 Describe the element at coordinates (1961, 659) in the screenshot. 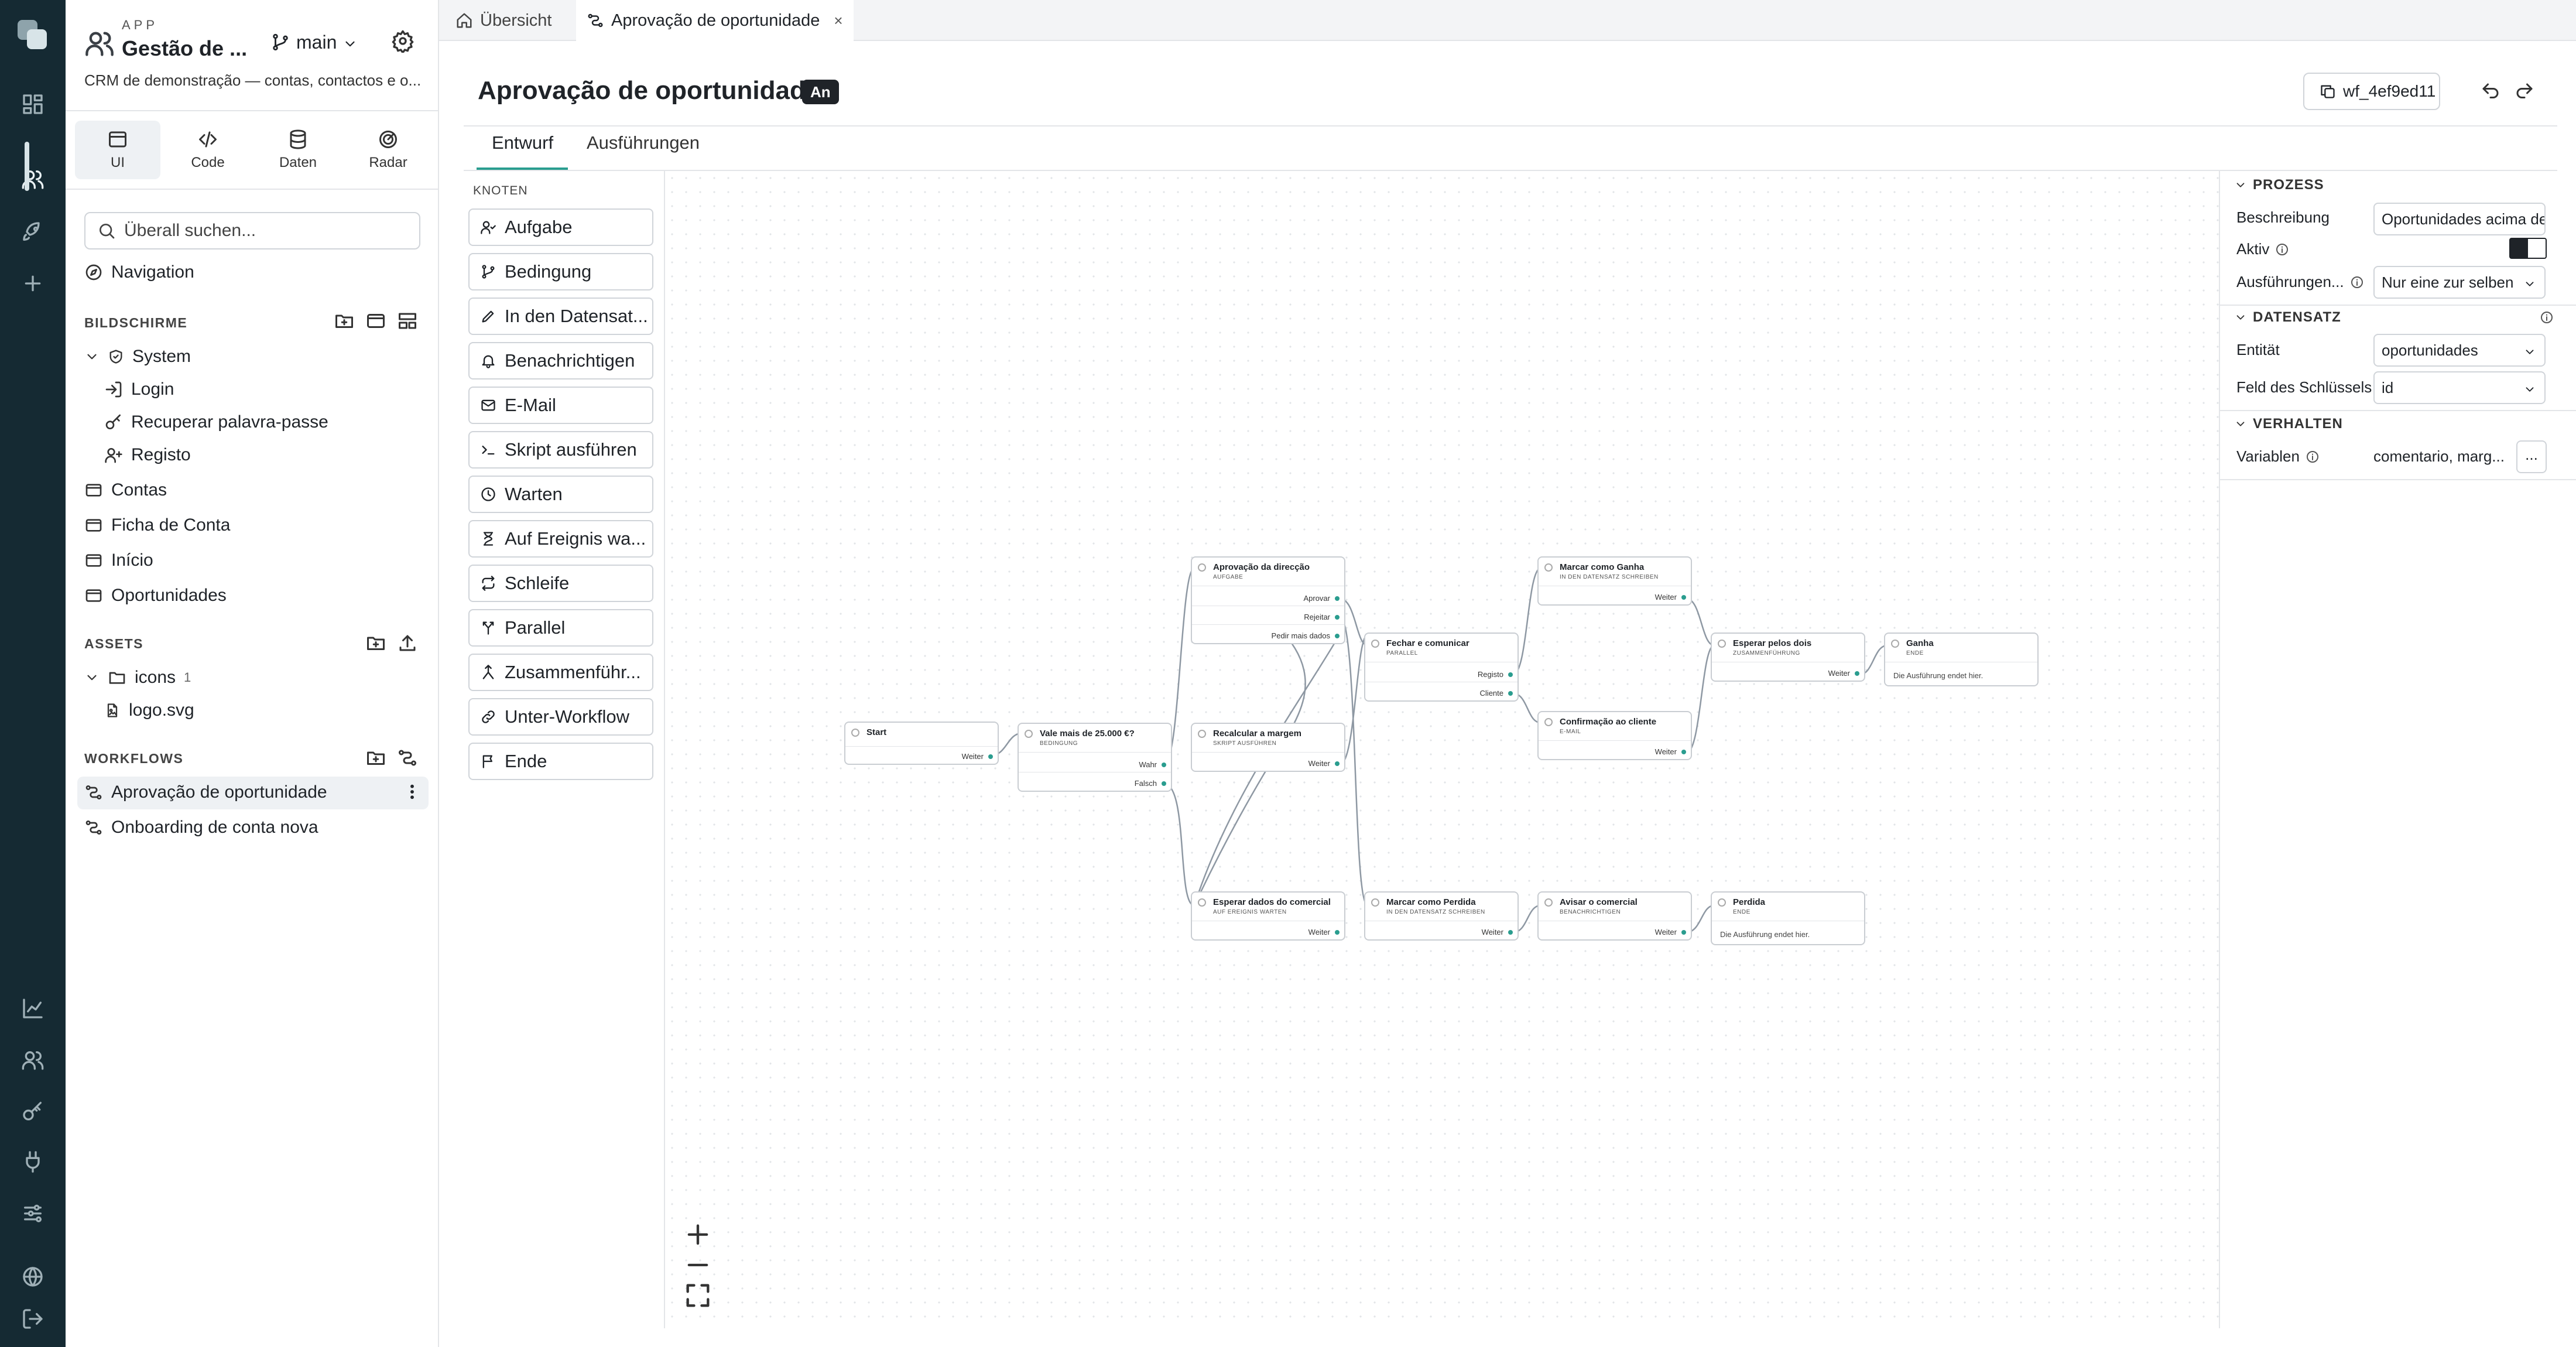

I see `node-end-won: Ganha ENDE Die Ausführung endet hier.` at that location.